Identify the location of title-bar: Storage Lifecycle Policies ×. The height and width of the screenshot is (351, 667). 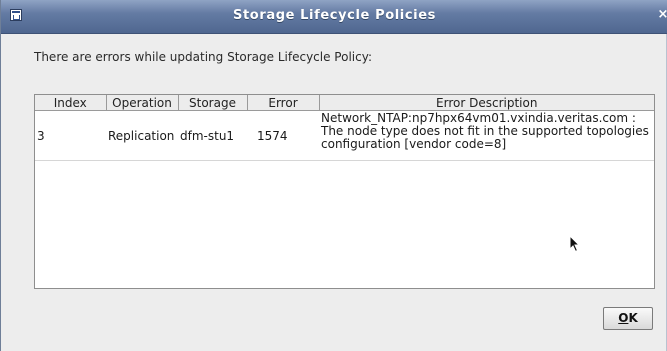
(334, 17).